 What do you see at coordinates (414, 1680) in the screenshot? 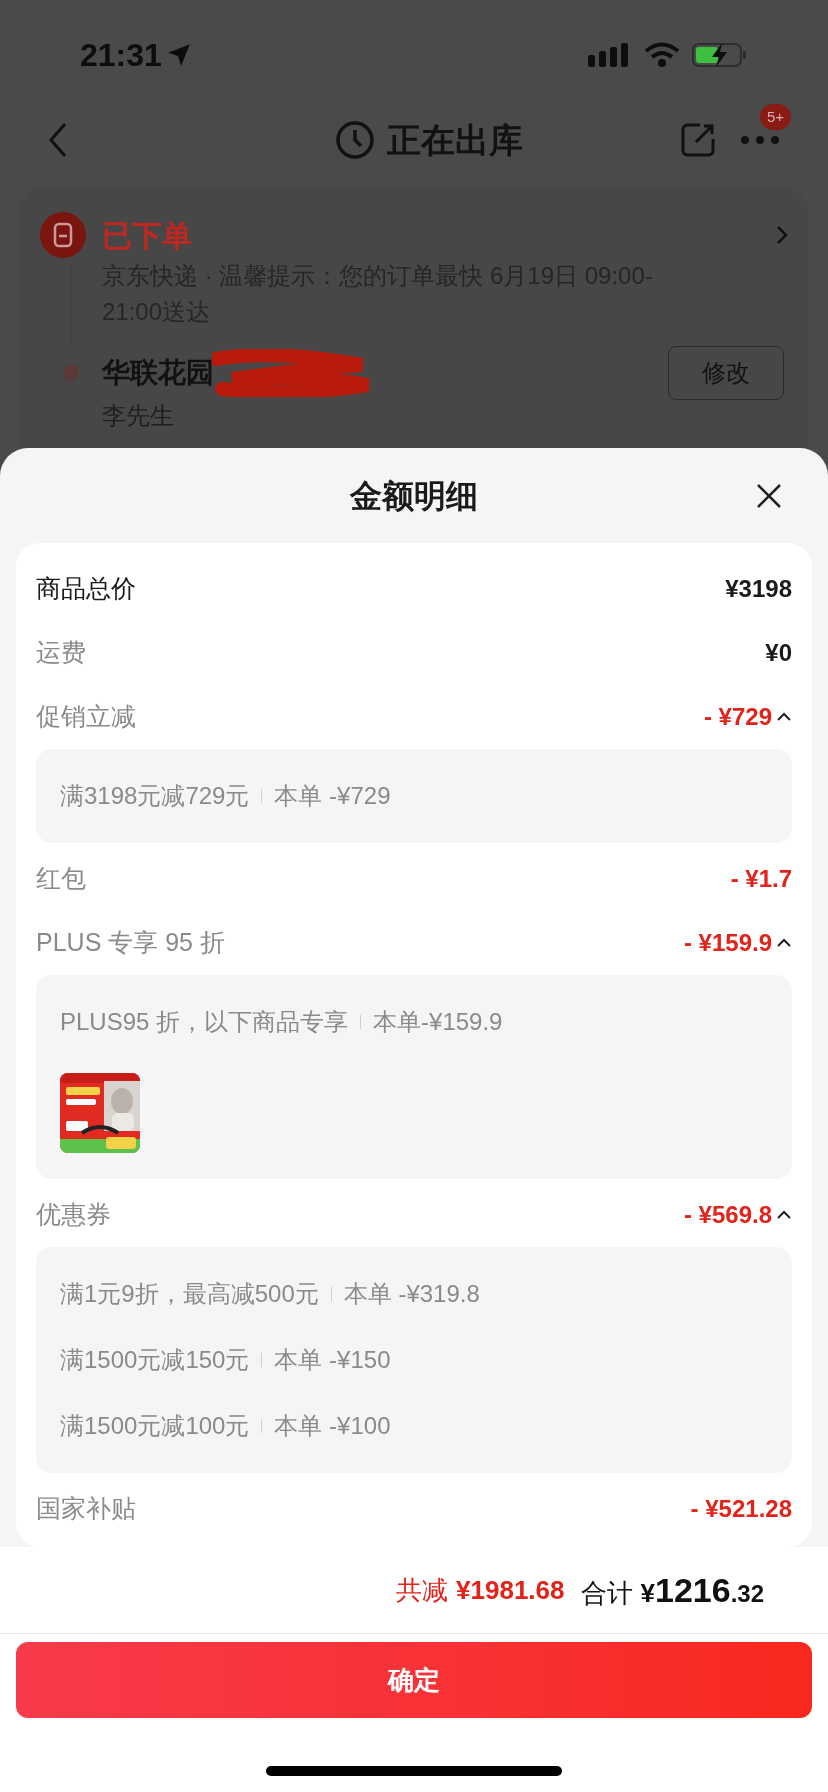
I see `confirm-button: 确定` at bounding box center [414, 1680].